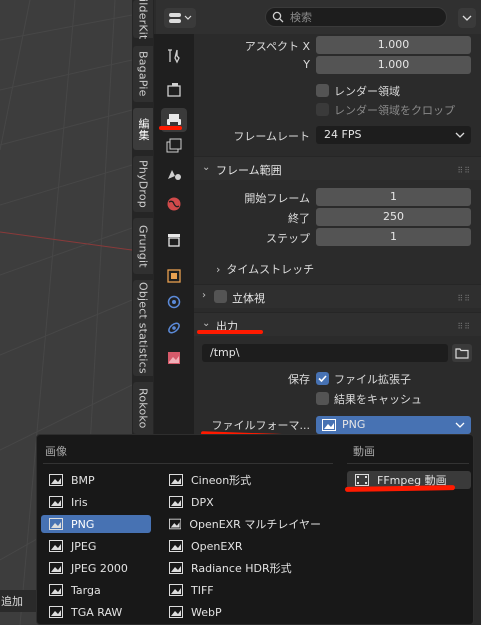 The image size is (481, 625). What do you see at coordinates (180, 18) in the screenshot?
I see `editor-type-dropdown` at bounding box center [180, 18].